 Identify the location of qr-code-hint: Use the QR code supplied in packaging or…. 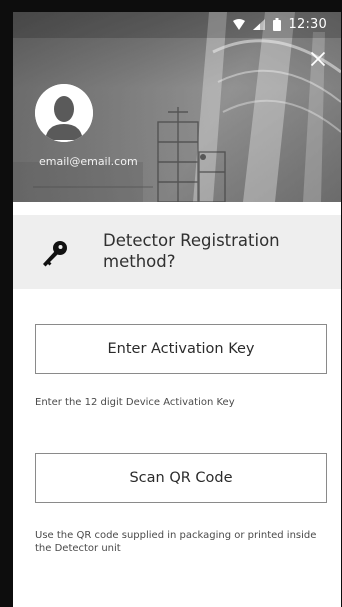
(176, 542).